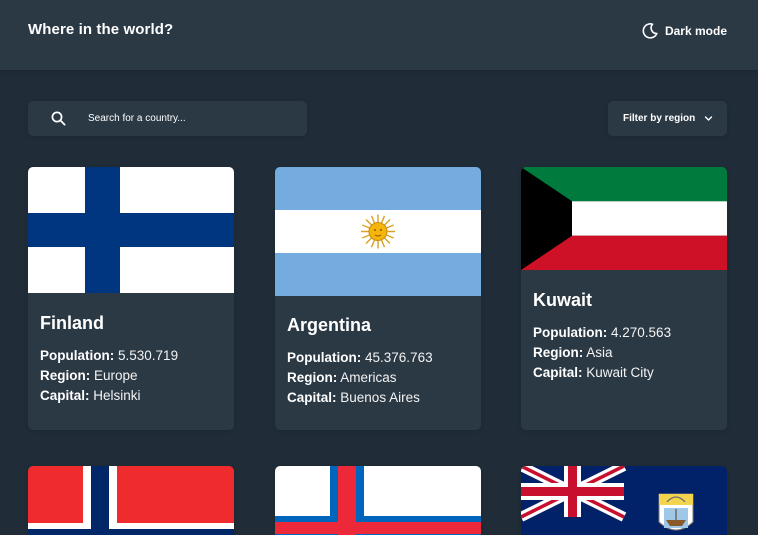  Describe the element at coordinates (101, 29) in the screenshot. I see `app-title: Where in the world?` at that location.